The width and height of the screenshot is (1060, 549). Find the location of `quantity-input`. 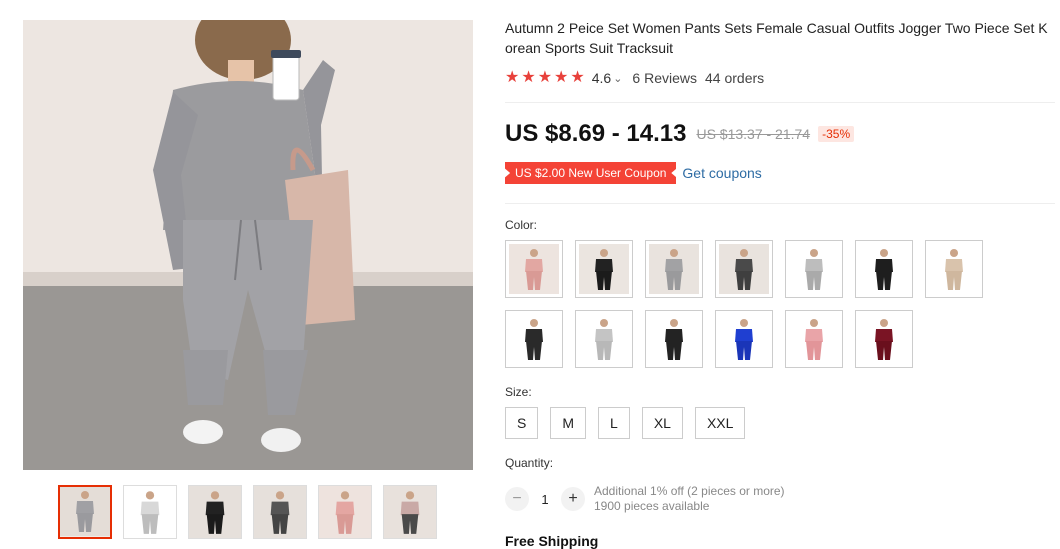

quantity-input is located at coordinates (545, 499).